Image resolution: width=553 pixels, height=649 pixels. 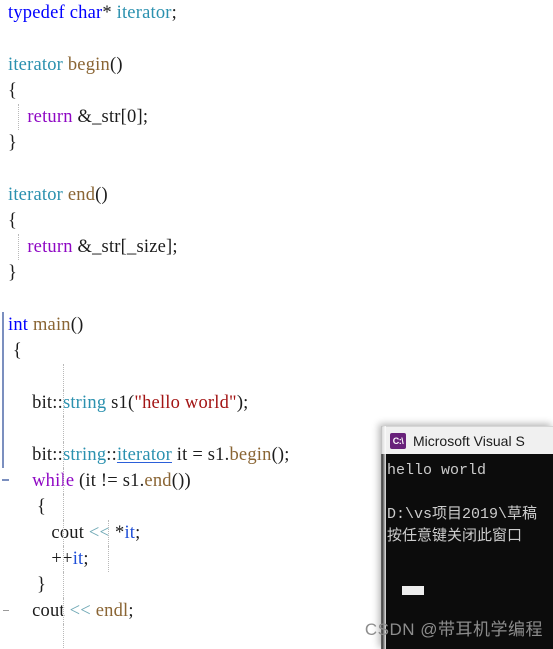 I want to click on code-line: typedef char* iterator;, so click(x=276, y=13).